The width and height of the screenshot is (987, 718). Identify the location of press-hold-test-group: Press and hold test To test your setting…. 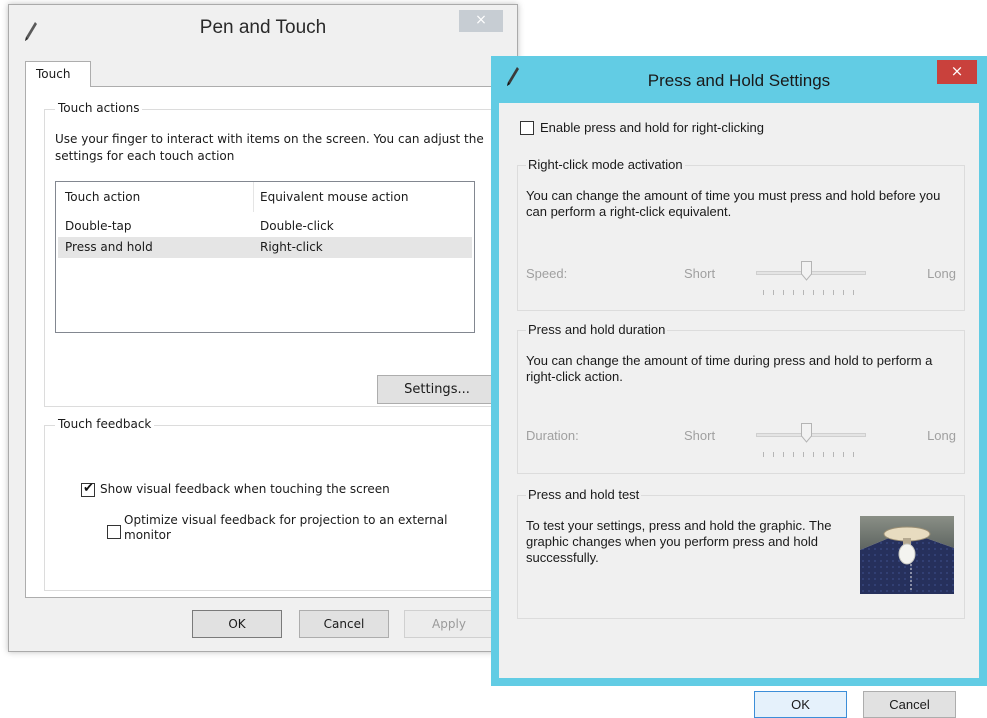
(741, 553).